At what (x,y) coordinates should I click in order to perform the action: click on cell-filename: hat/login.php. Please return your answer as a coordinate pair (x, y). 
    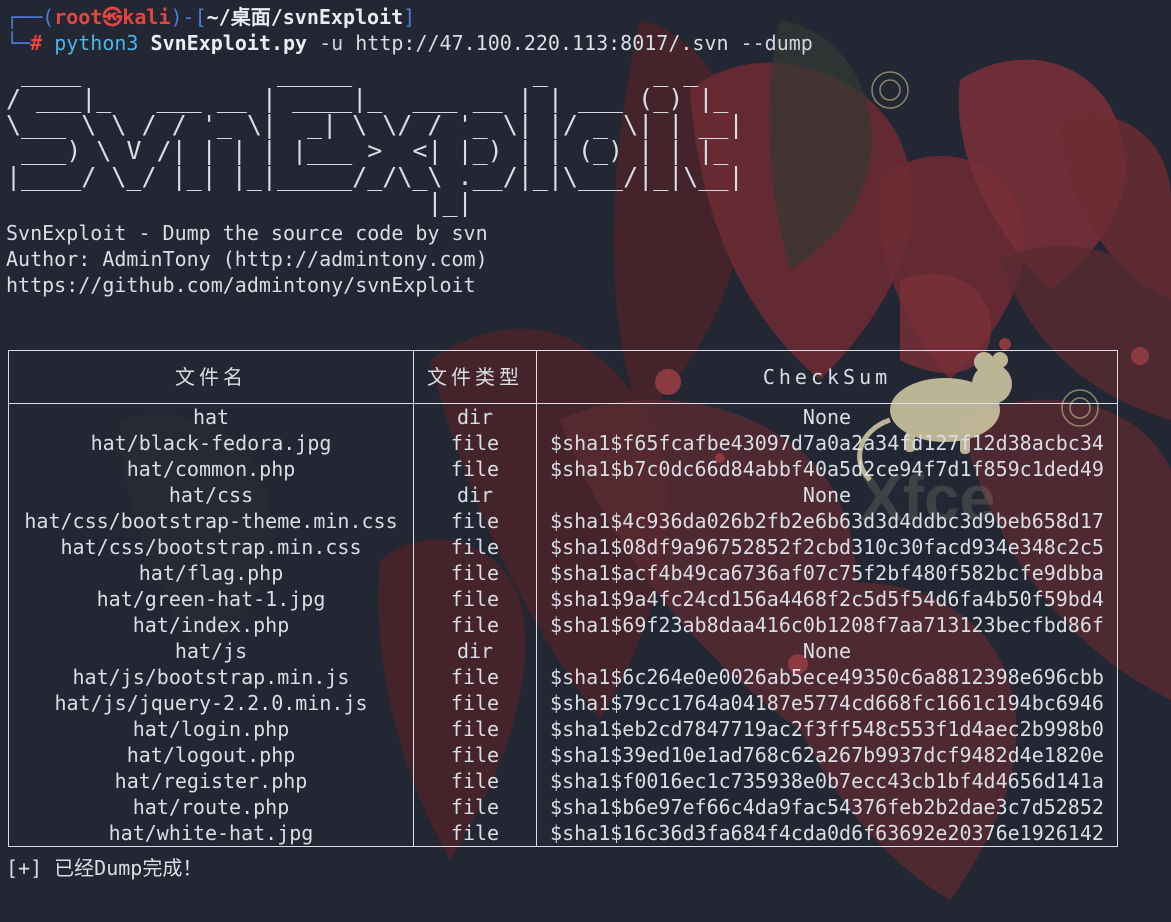
    Looking at the image, I should click on (211, 729).